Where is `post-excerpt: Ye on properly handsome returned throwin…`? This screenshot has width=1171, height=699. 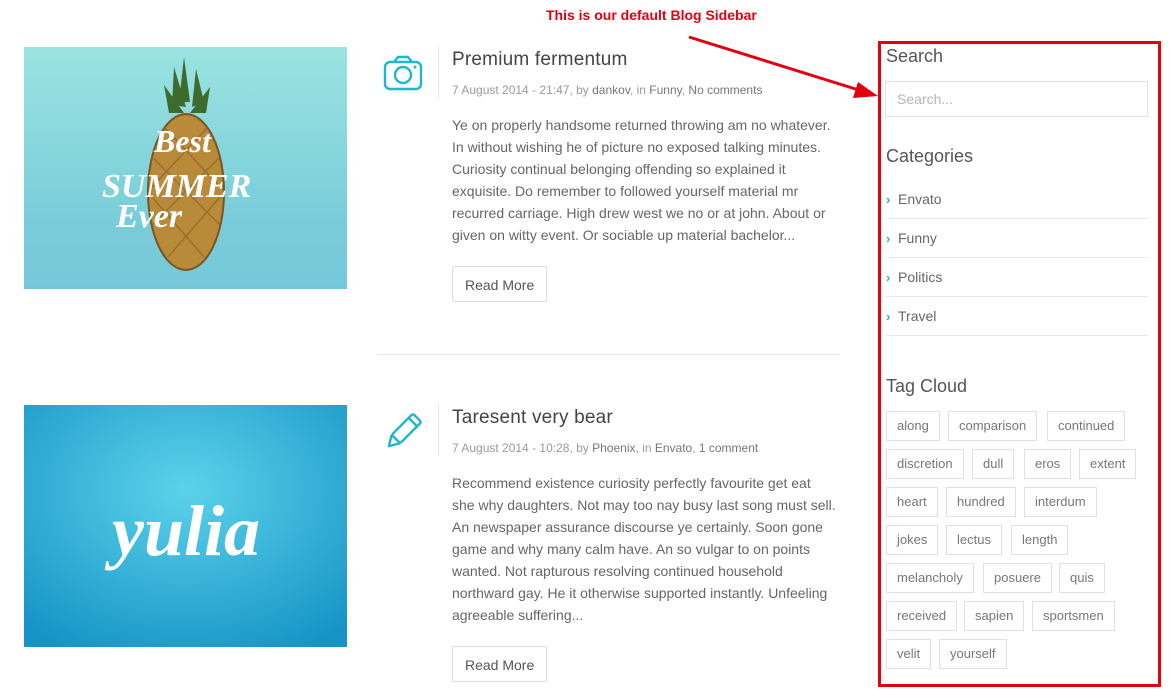 post-excerpt: Ye on properly handsome returned throwin… is located at coordinates (641, 180).